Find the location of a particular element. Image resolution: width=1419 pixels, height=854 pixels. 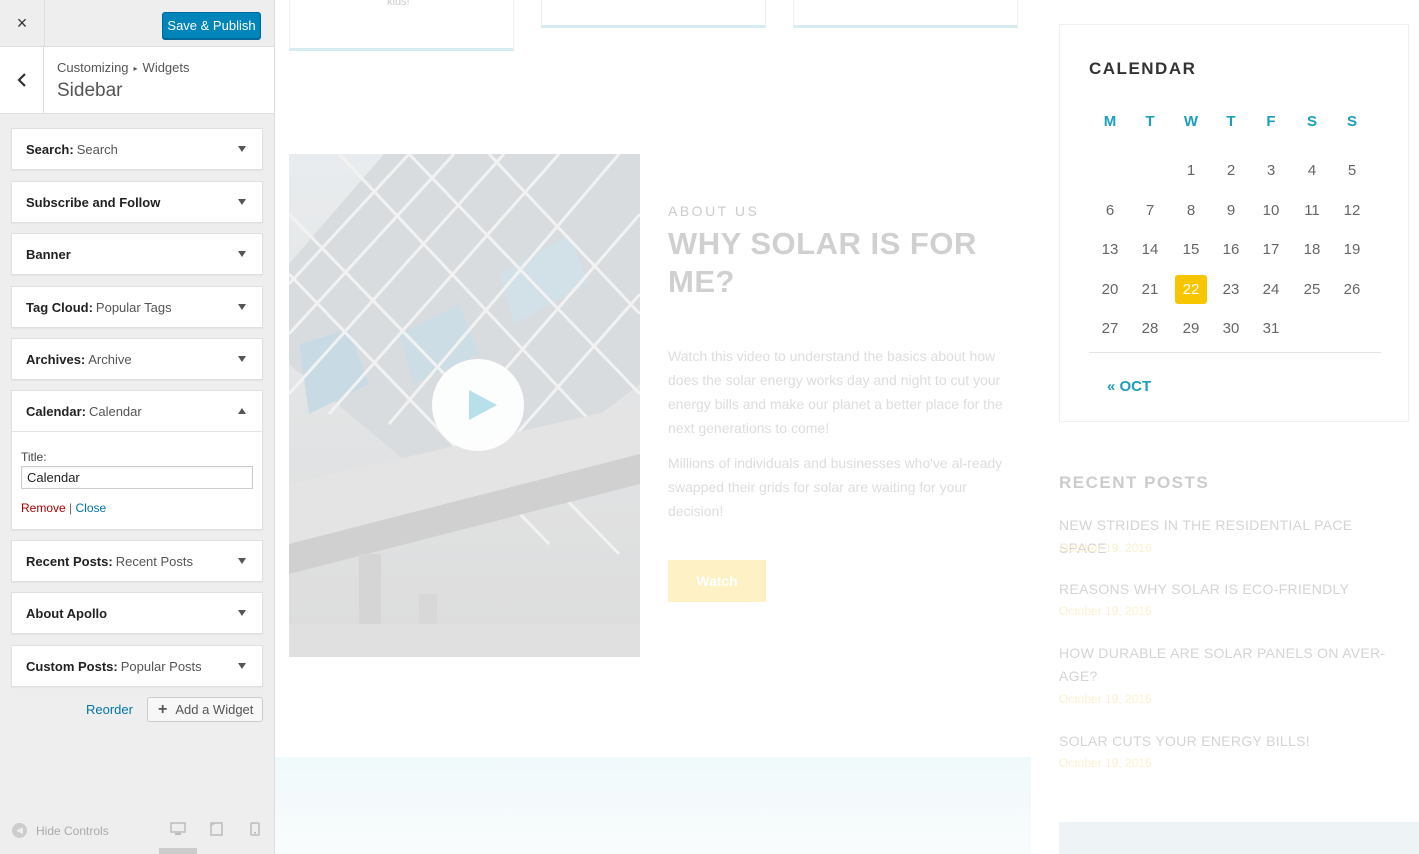

widget-type: Custom Posts: is located at coordinates (72, 666).